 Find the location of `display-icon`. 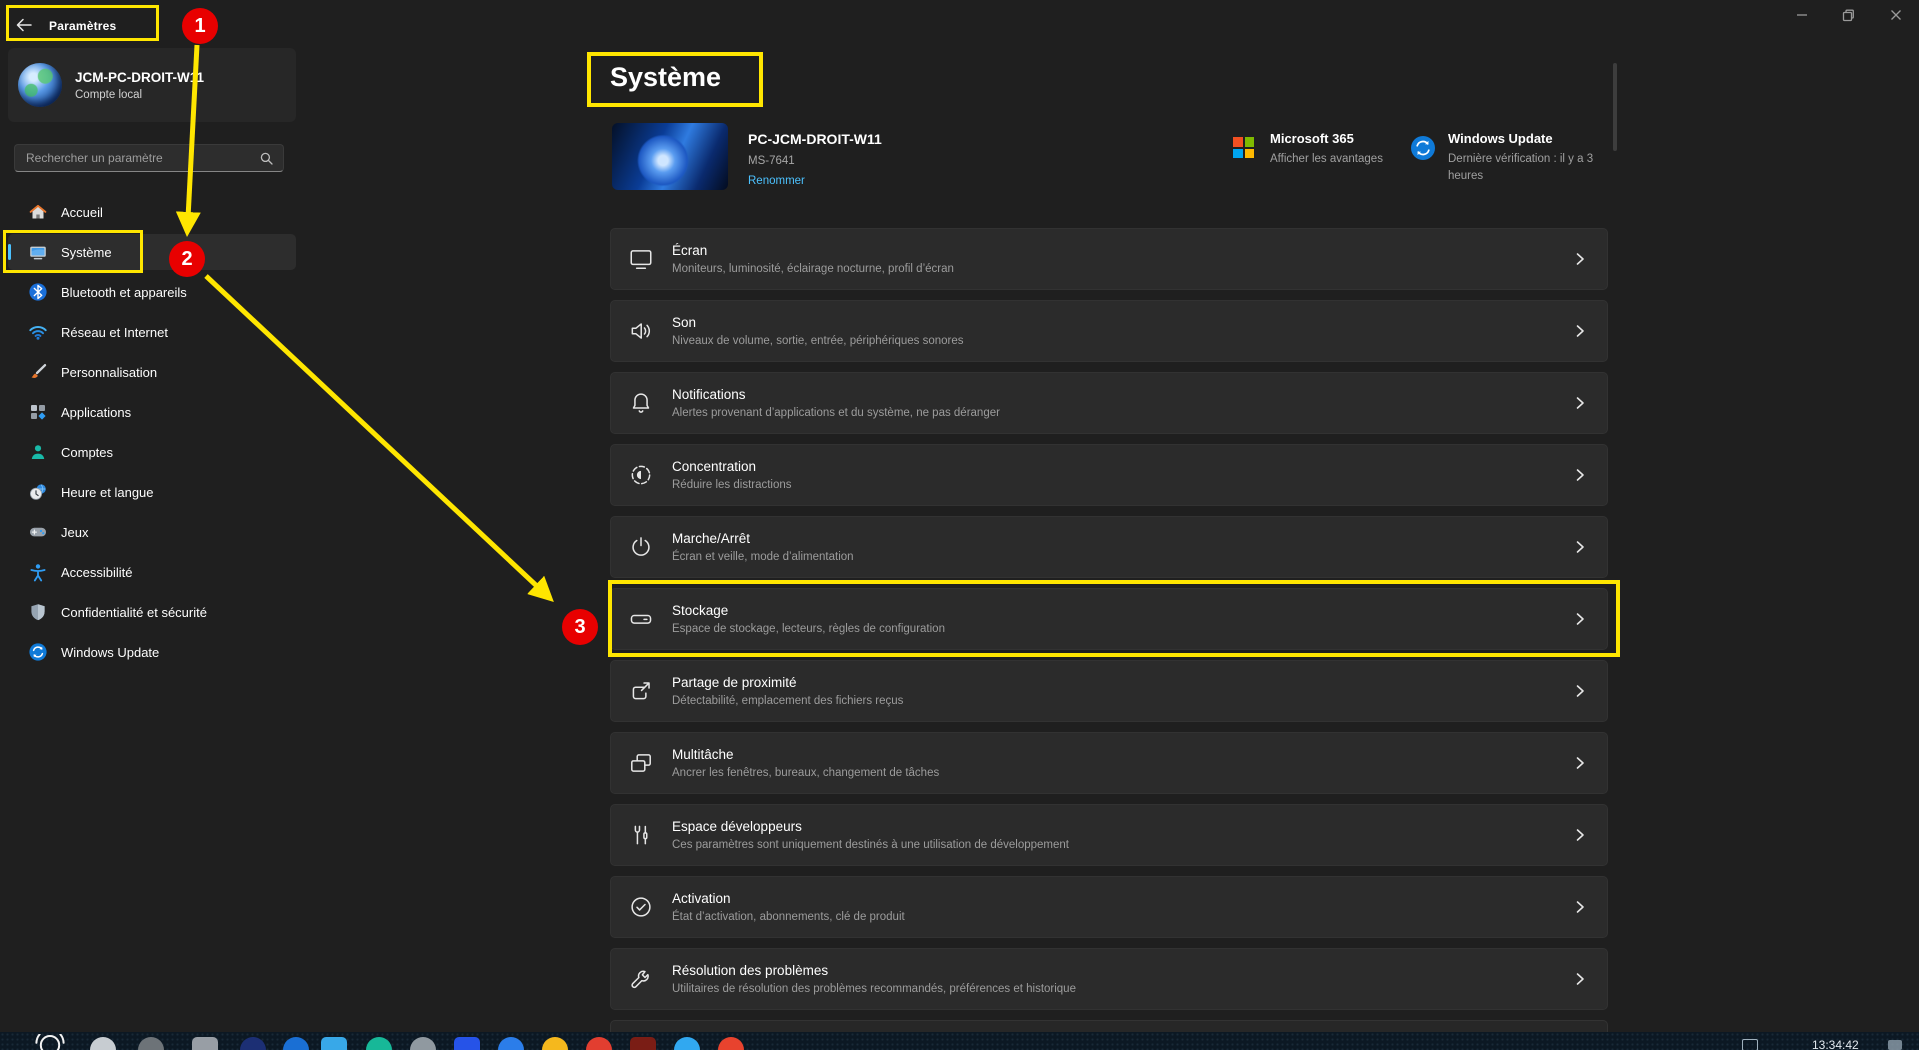

display-icon is located at coordinates (641, 259).